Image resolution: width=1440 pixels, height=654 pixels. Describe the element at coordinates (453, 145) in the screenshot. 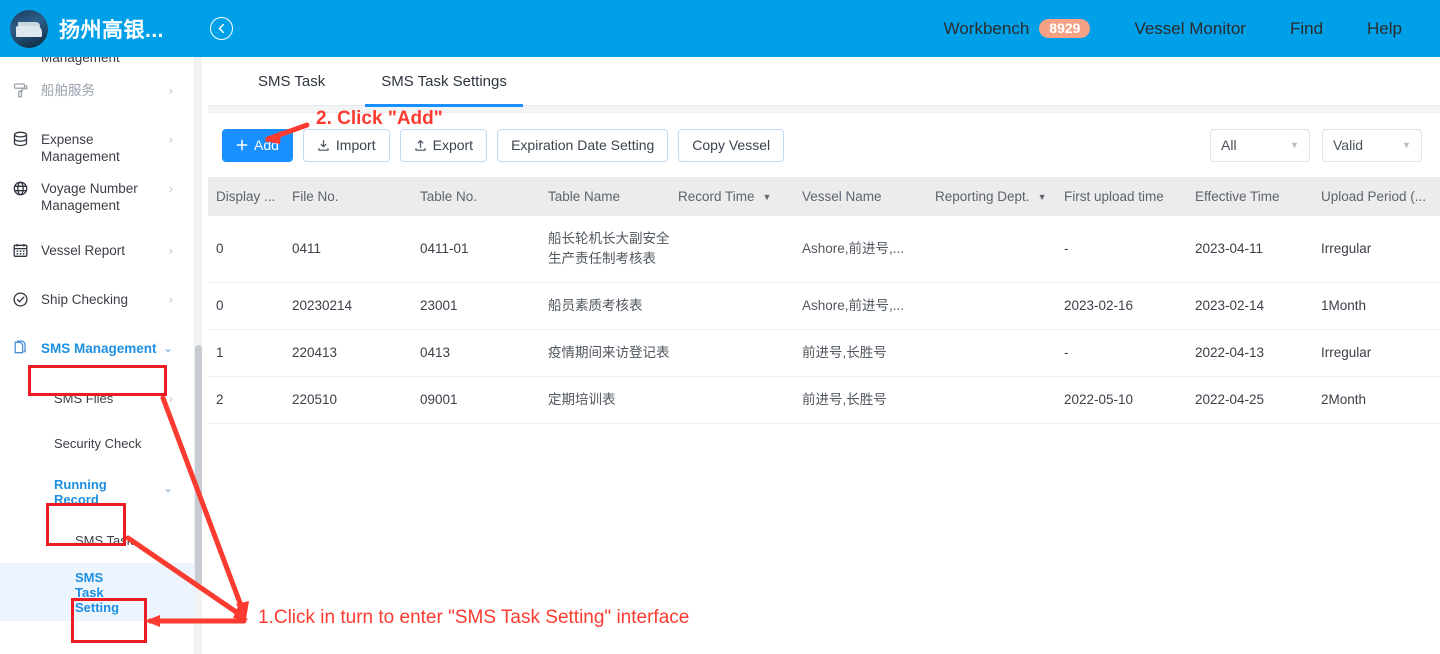

I see `export-button-label: Export` at that location.